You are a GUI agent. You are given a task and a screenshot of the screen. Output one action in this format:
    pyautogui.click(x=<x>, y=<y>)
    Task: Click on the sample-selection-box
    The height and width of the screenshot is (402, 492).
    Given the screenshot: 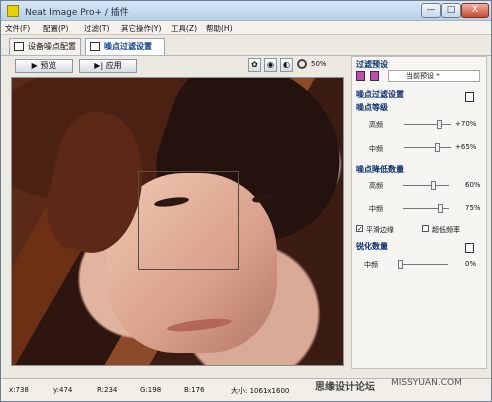 What is the action you would take?
    pyautogui.click(x=188, y=220)
    